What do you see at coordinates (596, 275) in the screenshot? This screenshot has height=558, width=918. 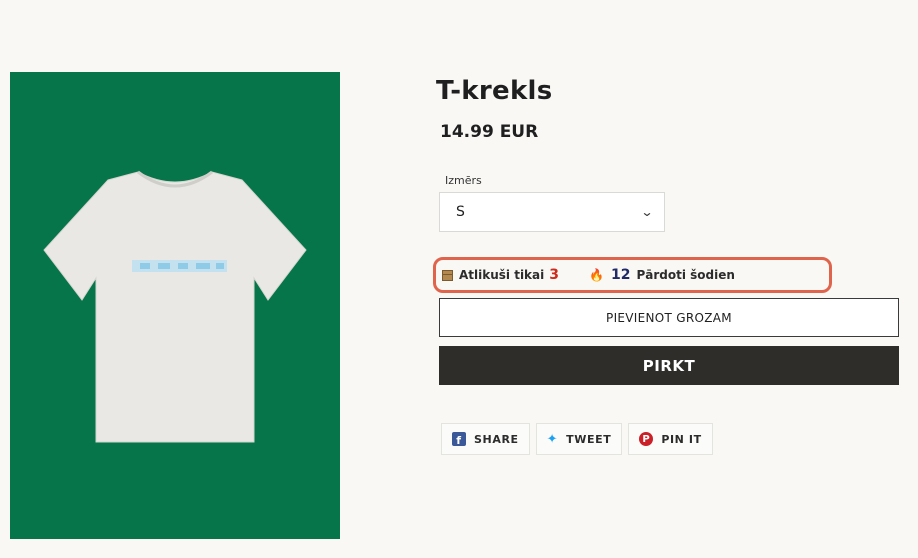 I see `fire-icon: 🔥` at bounding box center [596, 275].